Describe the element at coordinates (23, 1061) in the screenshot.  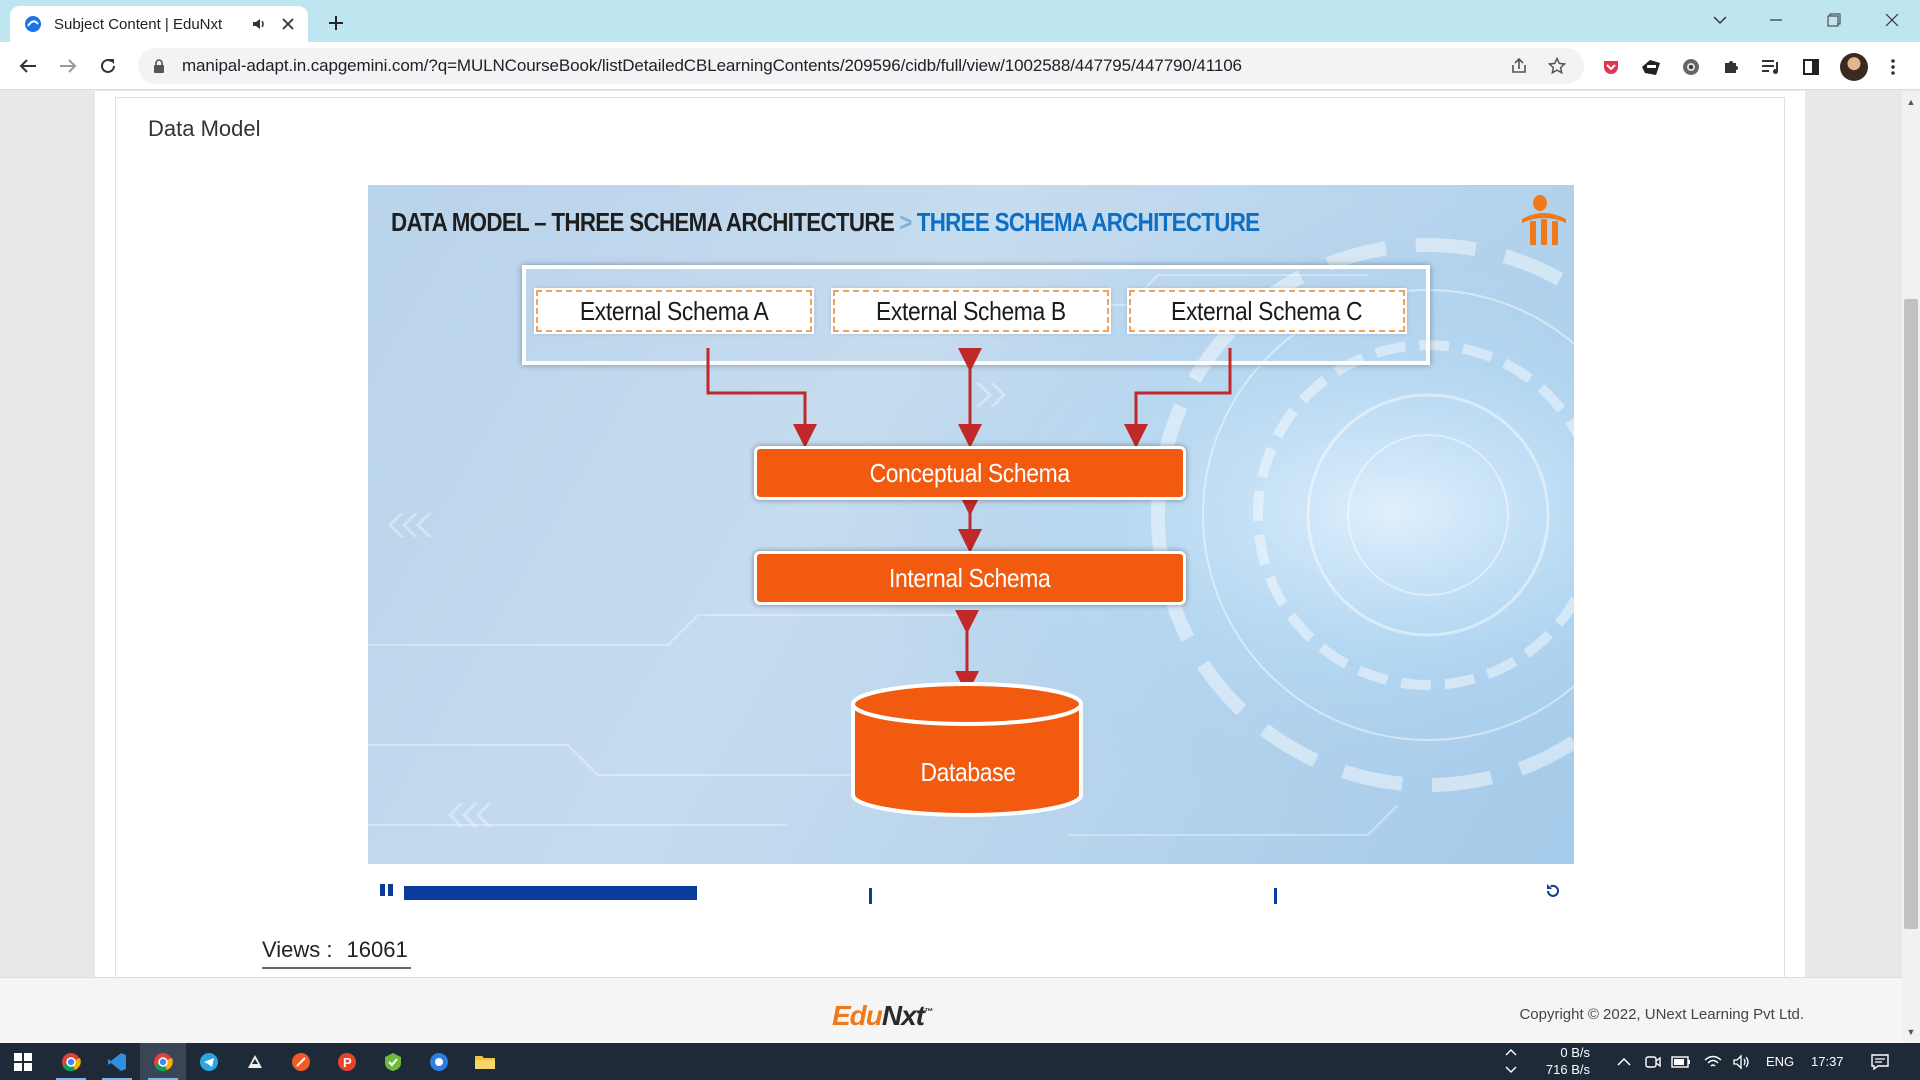
I see `windows-start-icon` at that location.